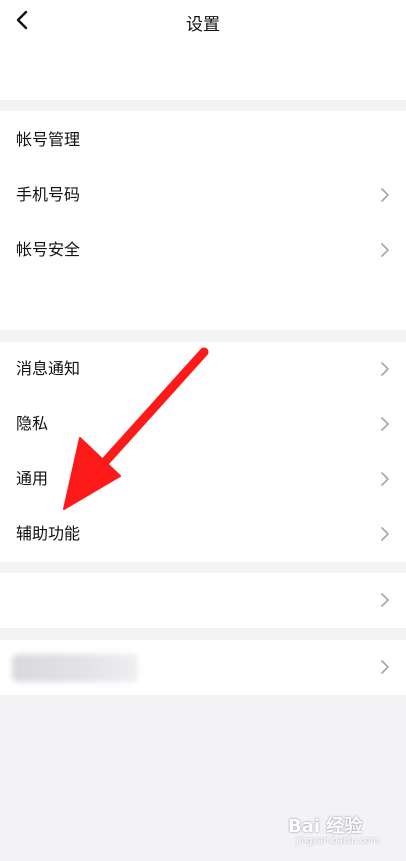  I want to click on watermark-logo: Bai 经验 jingyan.baidu.com, so click(342, 829).